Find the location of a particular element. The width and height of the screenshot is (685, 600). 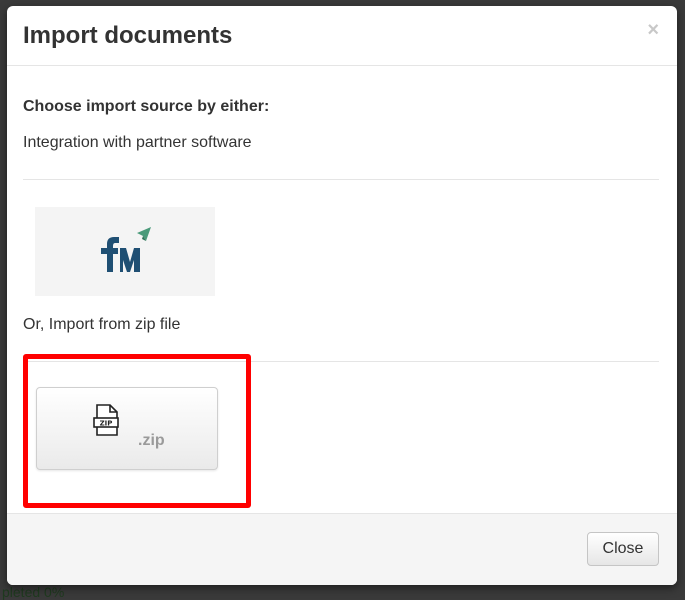

import-source-heading: Choose import source by either: is located at coordinates (146, 106).